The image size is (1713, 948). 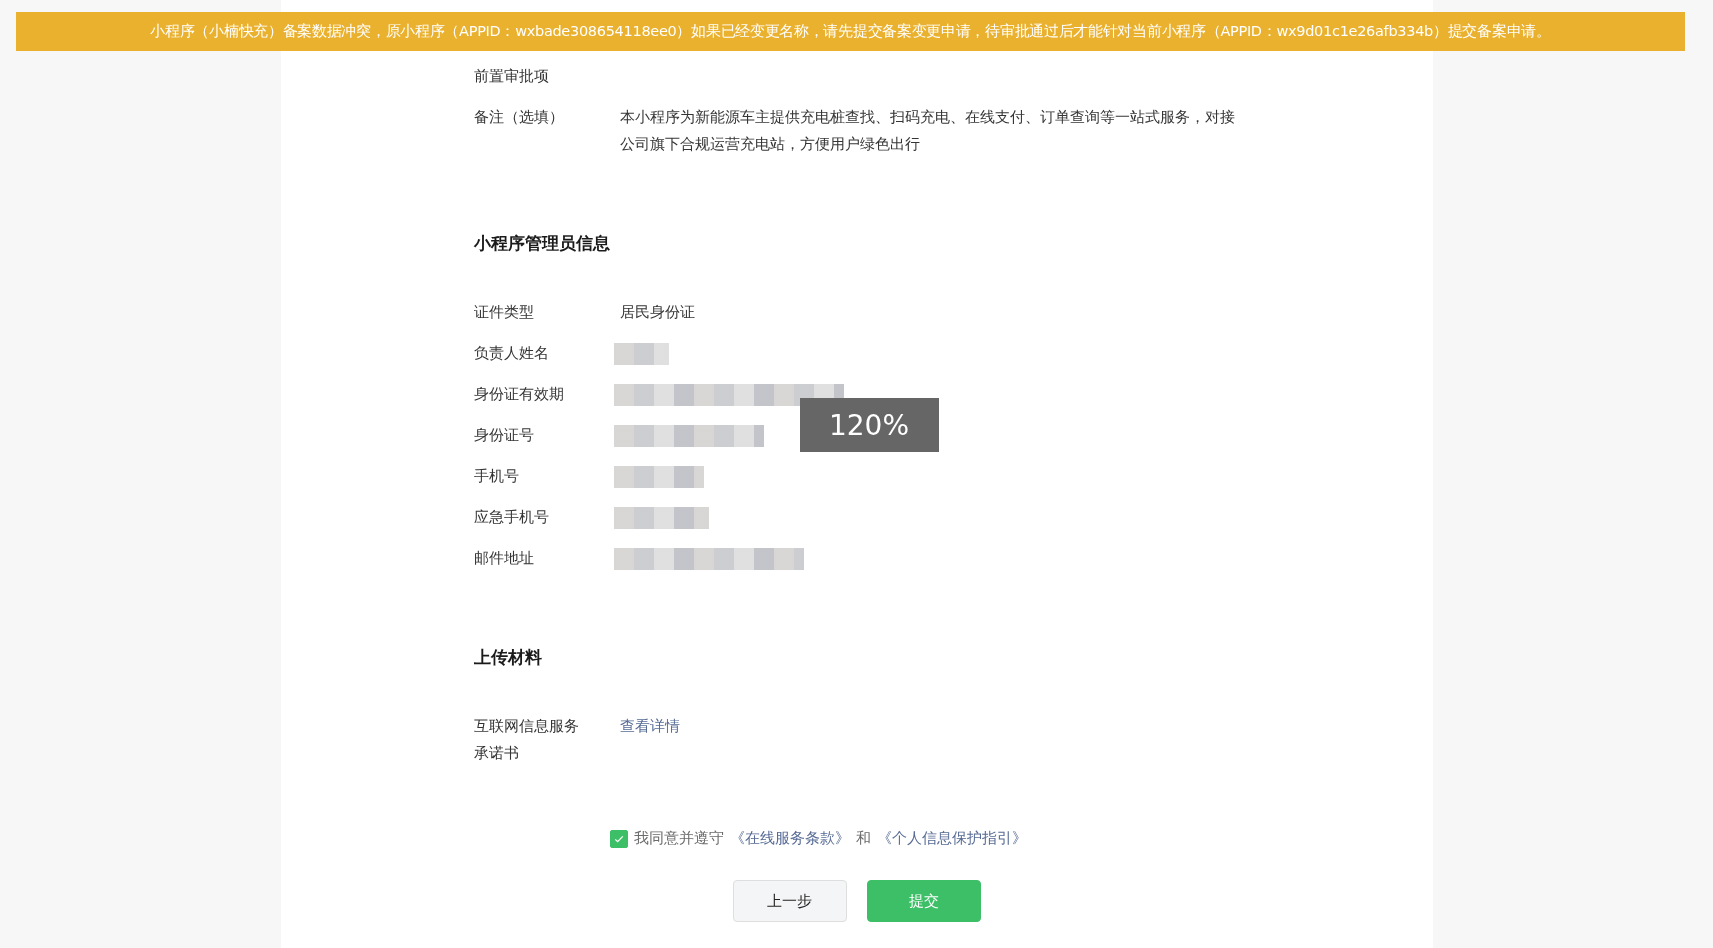 I want to click on field-label: 应急手机号, so click(x=511, y=517).